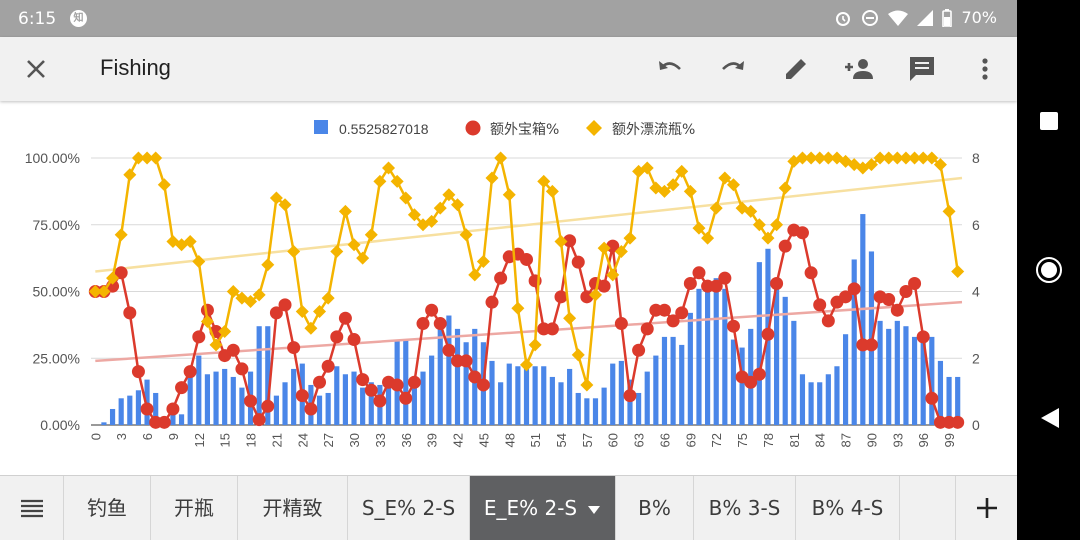 The height and width of the screenshot is (540, 1080). Describe the element at coordinates (985, 69) in the screenshot. I see `more-vert-icon` at that location.